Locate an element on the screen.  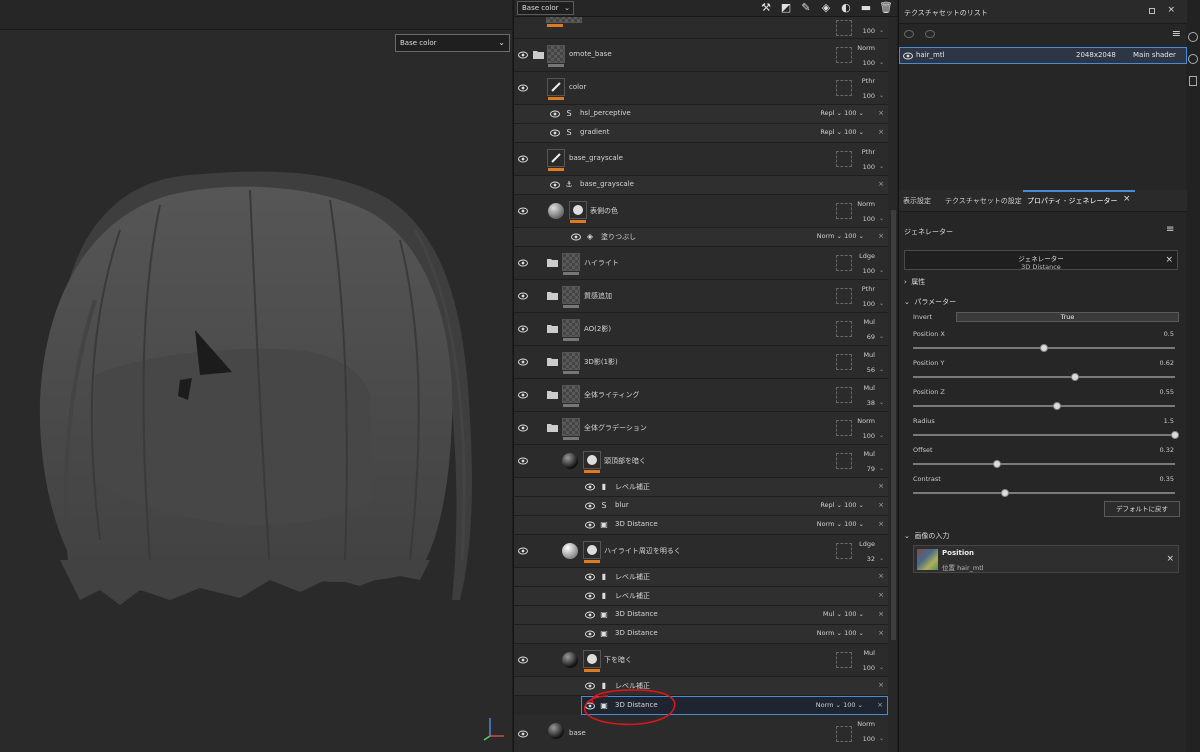
layer-row-folder: 3D影(1影) Mul 56 ⌄ is located at coordinates (701, 362).